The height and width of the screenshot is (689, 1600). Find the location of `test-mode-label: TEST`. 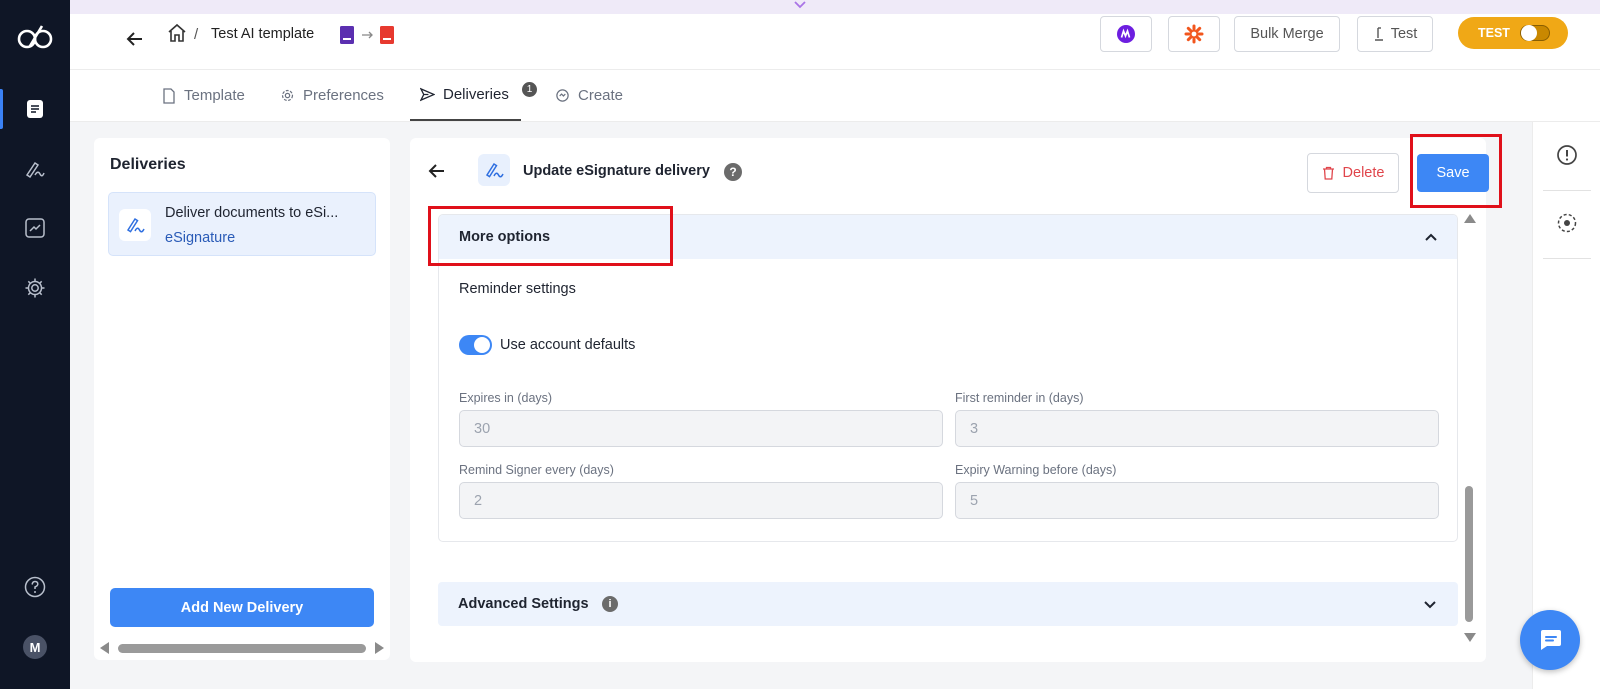

test-mode-label: TEST is located at coordinates (1494, 33).